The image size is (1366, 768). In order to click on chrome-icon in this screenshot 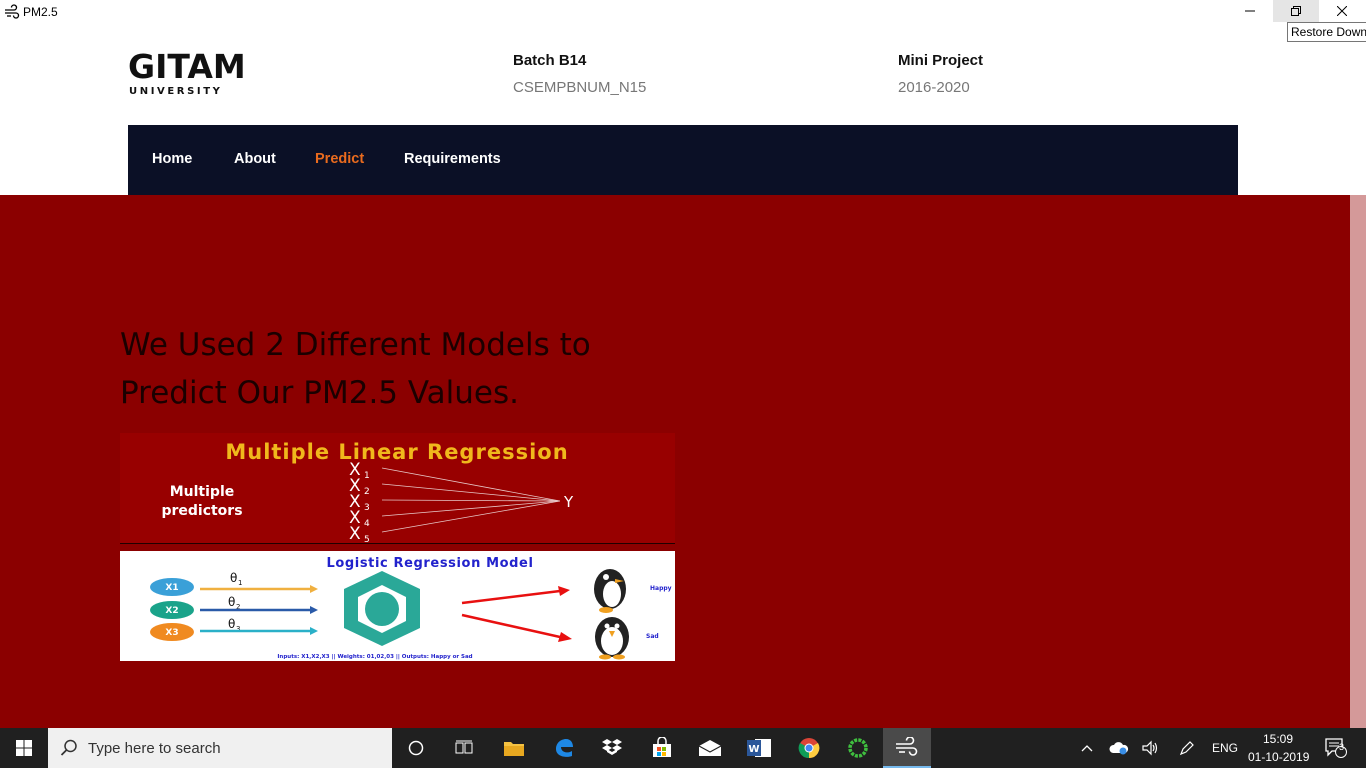, I will do `click(809, 748)`.